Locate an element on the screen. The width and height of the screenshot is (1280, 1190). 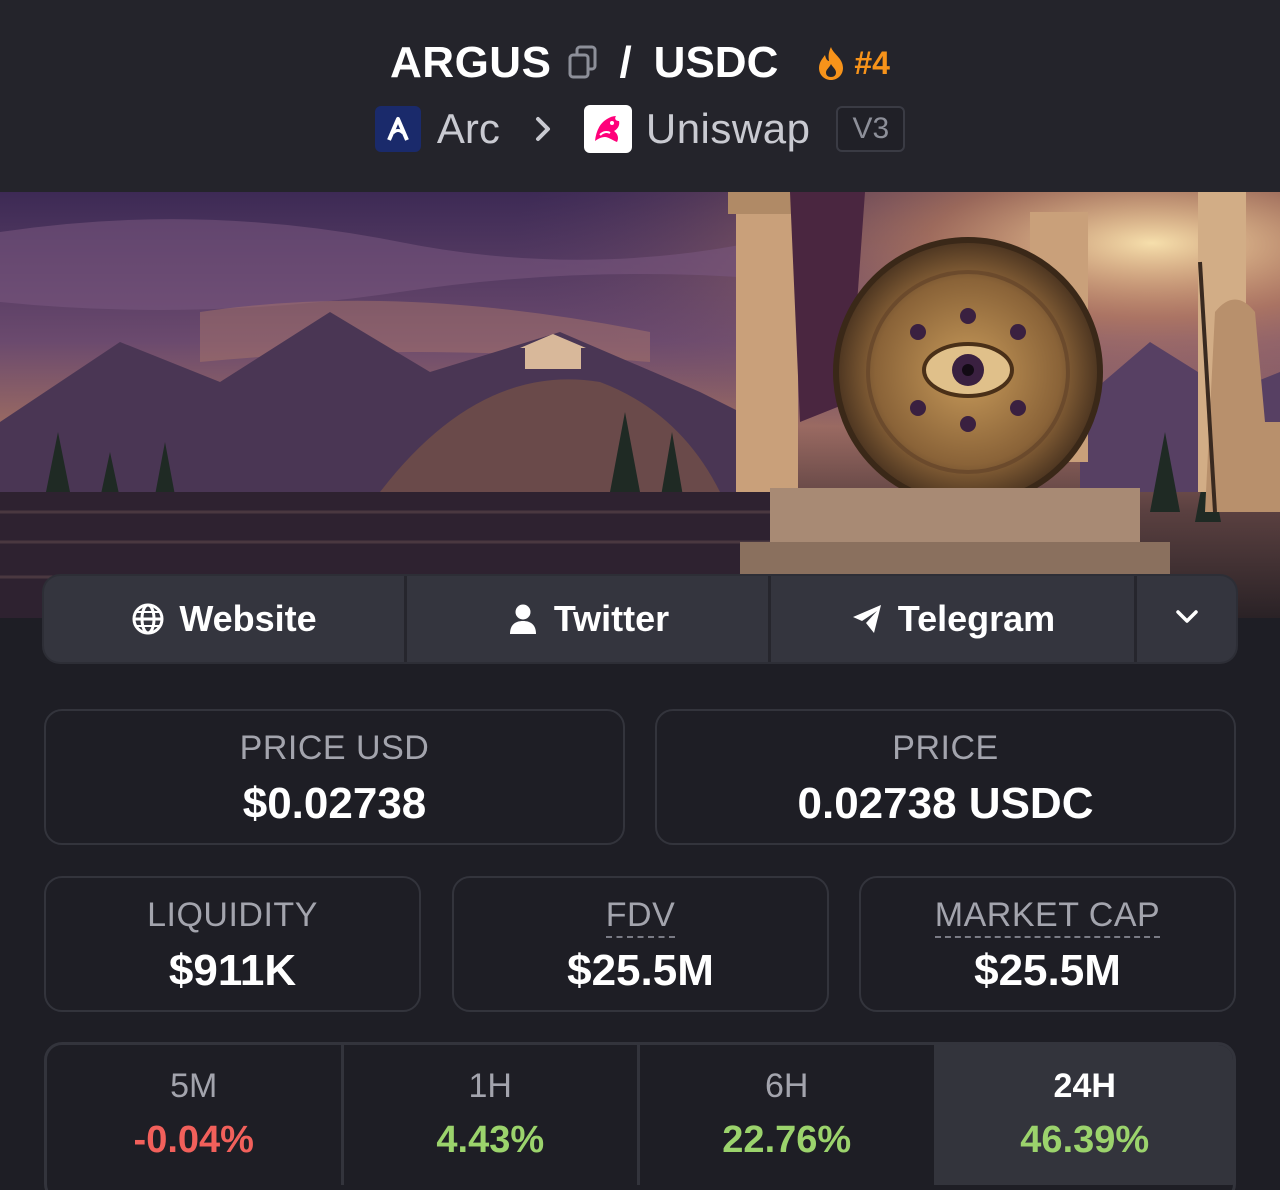
send-icon is located at coordinates (867, 619).